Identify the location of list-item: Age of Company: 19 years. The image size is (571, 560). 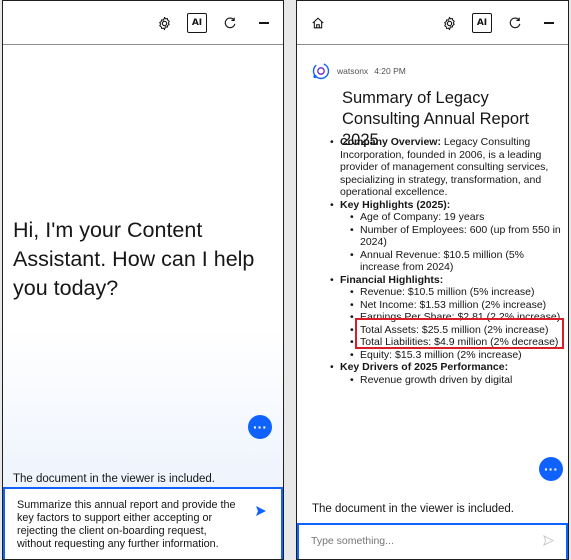
(456, 217).